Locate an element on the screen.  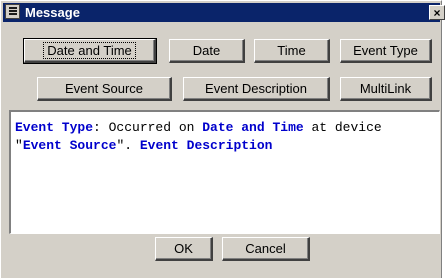
button-label: Date is located at coordinates (206, 50).